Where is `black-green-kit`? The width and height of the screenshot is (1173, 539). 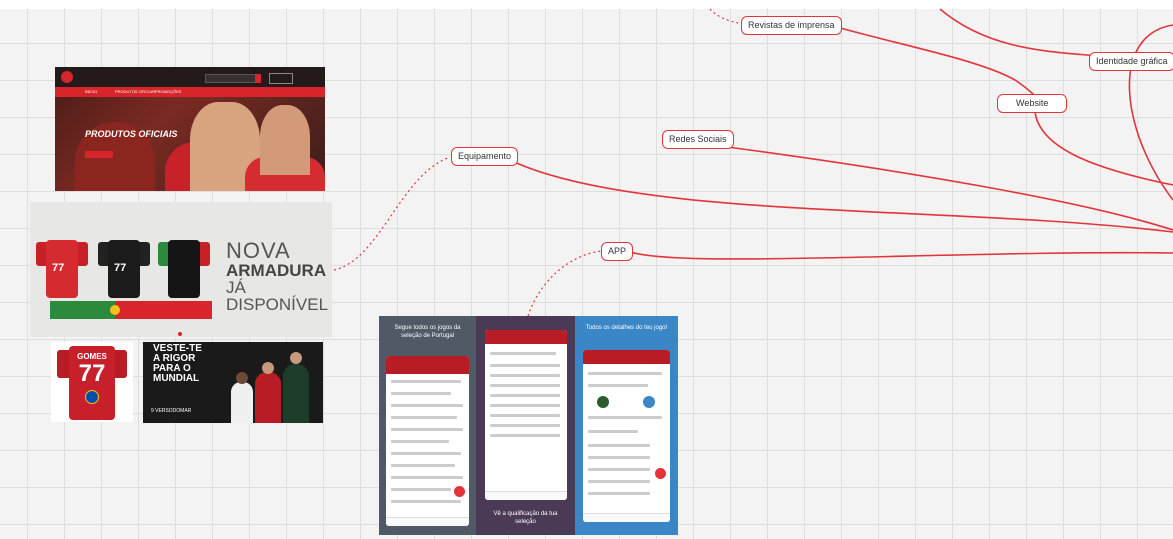
black-green-kit is located at coordinates (184, 269).